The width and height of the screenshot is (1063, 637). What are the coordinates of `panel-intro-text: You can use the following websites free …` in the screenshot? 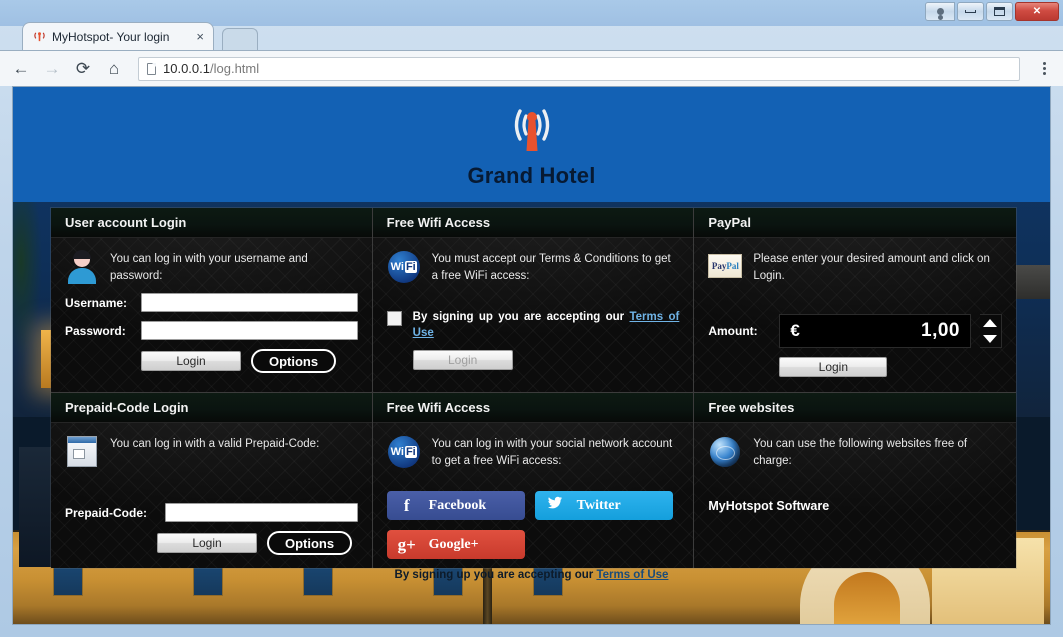 It's located at (860, 452).